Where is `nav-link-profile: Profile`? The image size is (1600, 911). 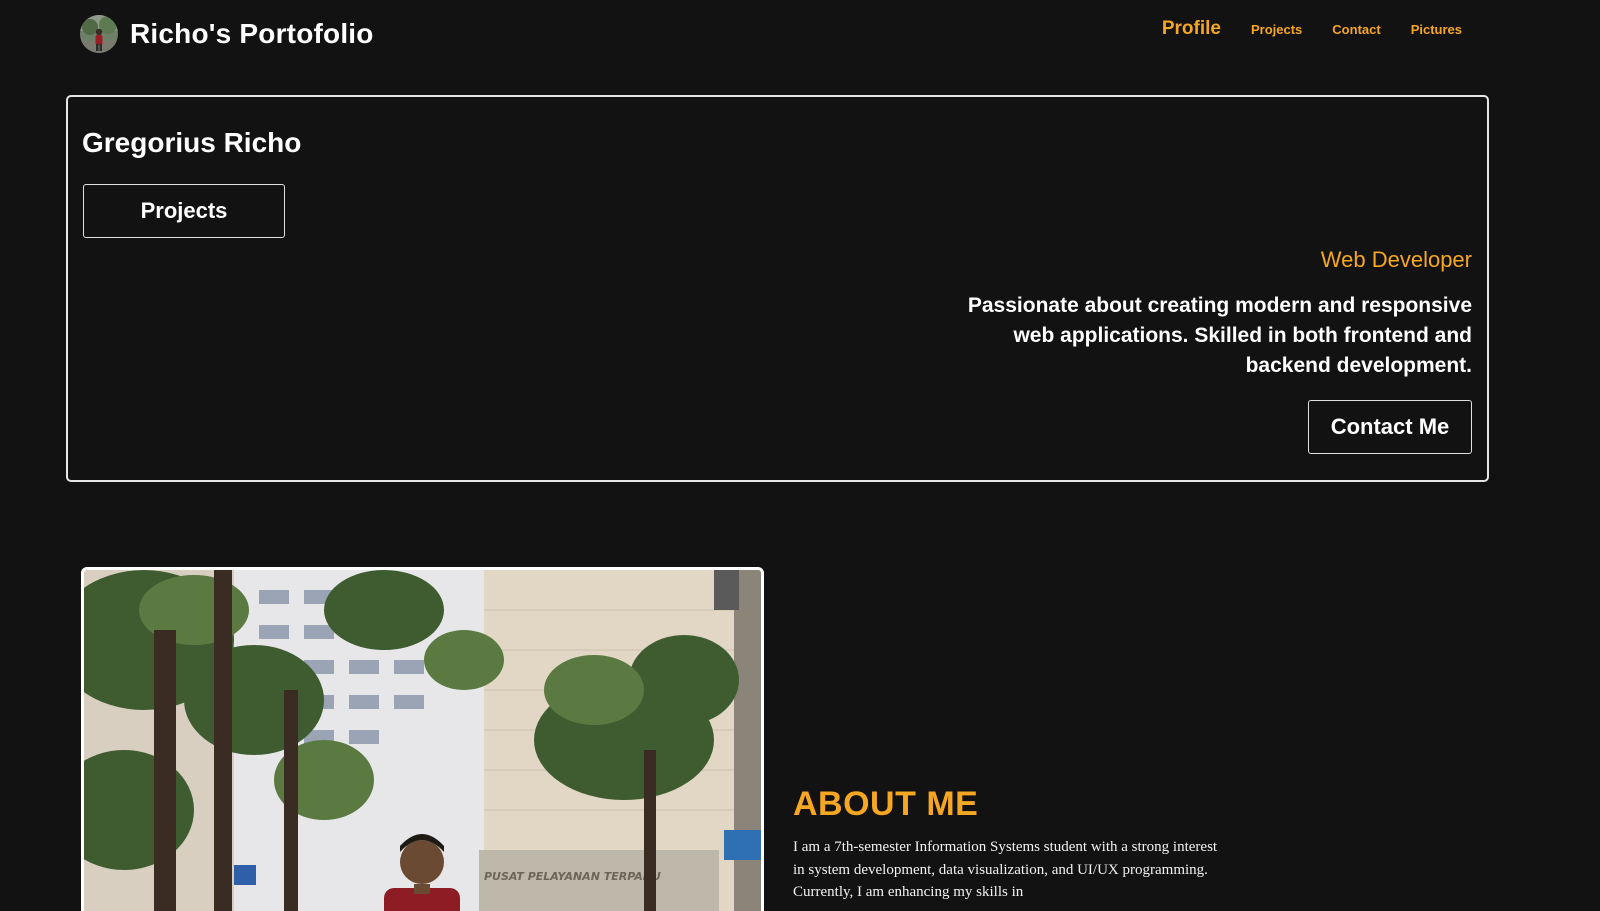
nav-link-profile: Profile is located at coordinates (1191, 29).